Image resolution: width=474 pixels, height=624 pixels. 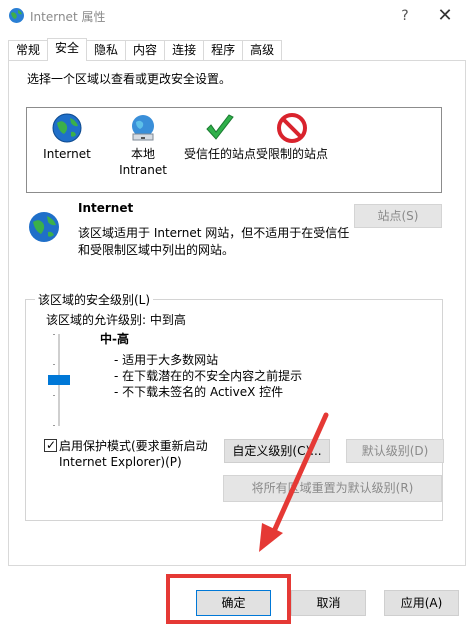 I want to click on selected-zone-globe-icon, so click(x=44, y=227).